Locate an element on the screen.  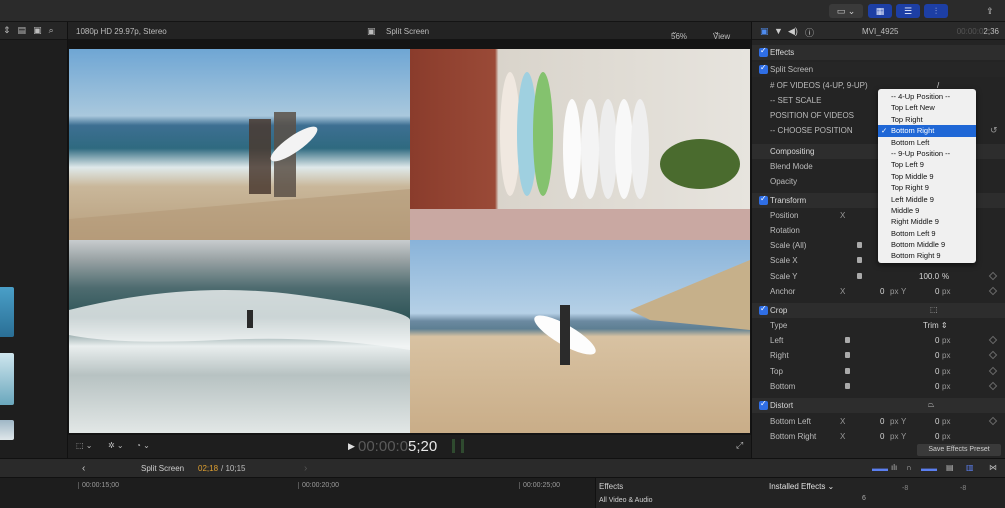
browser-toggle-button: ▦ is located at coordinates (880, 11).